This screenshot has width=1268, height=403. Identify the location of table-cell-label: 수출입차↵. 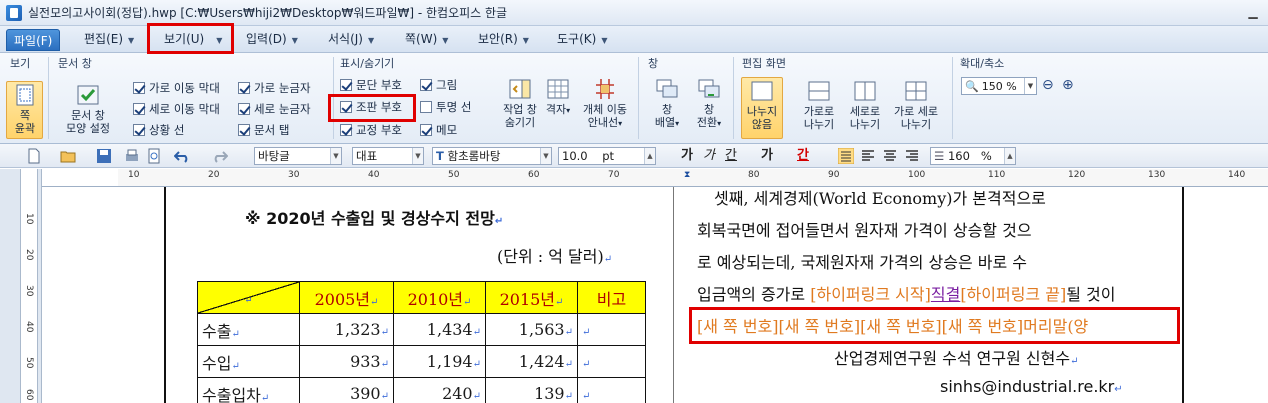
(248, 390).